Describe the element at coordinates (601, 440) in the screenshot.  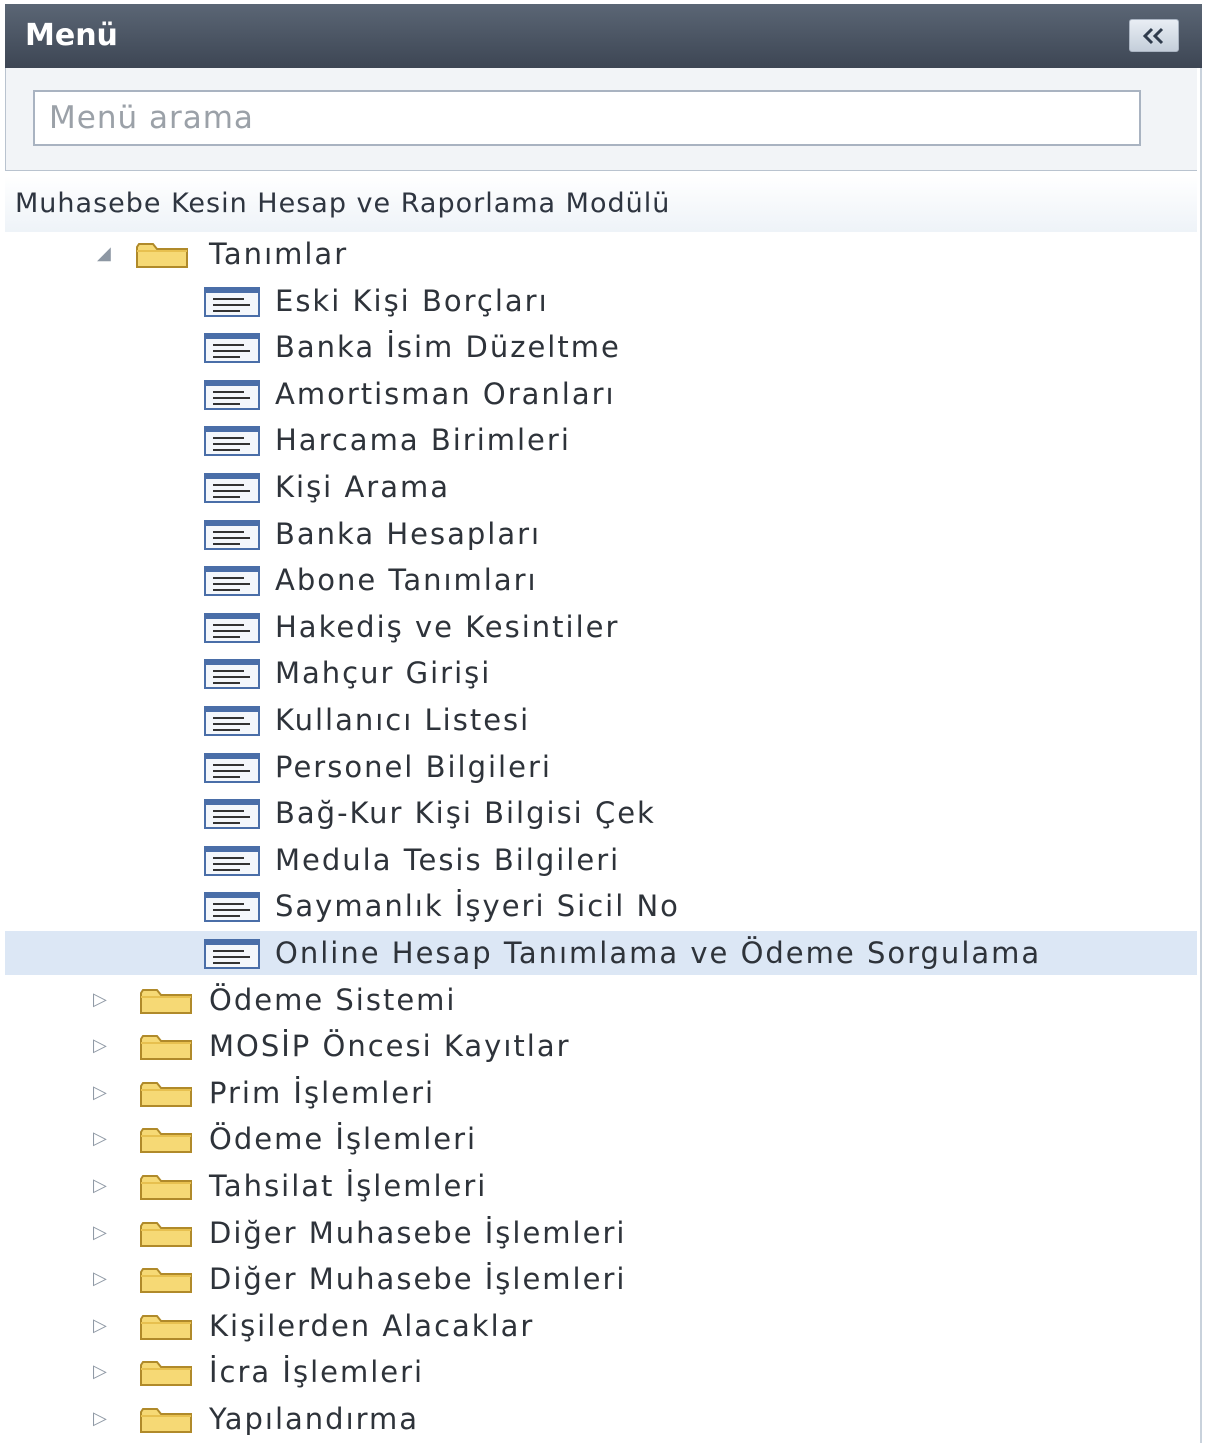
I see `tree-item: Harcama Birimleri` at that location.